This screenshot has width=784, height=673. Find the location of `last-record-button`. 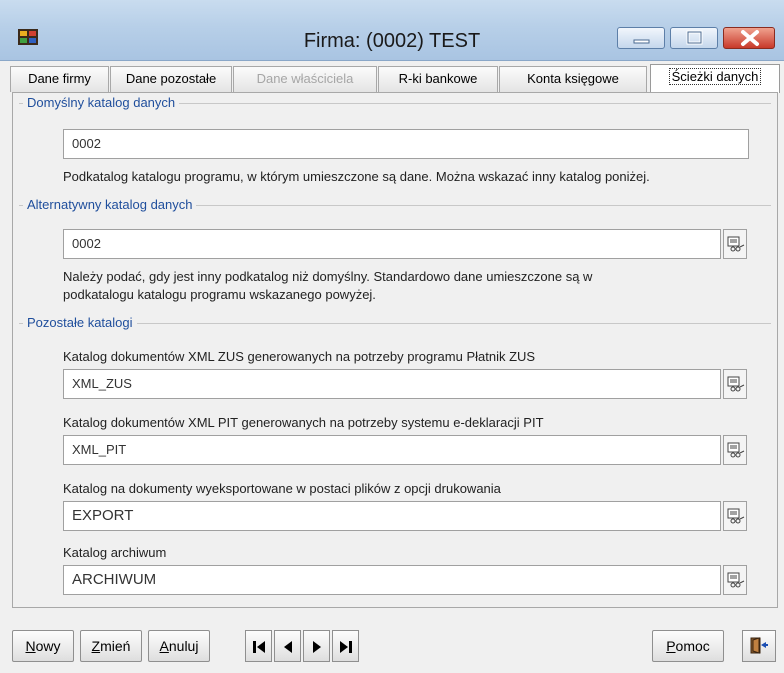

last-record-button is located at coordinates (345, 646).